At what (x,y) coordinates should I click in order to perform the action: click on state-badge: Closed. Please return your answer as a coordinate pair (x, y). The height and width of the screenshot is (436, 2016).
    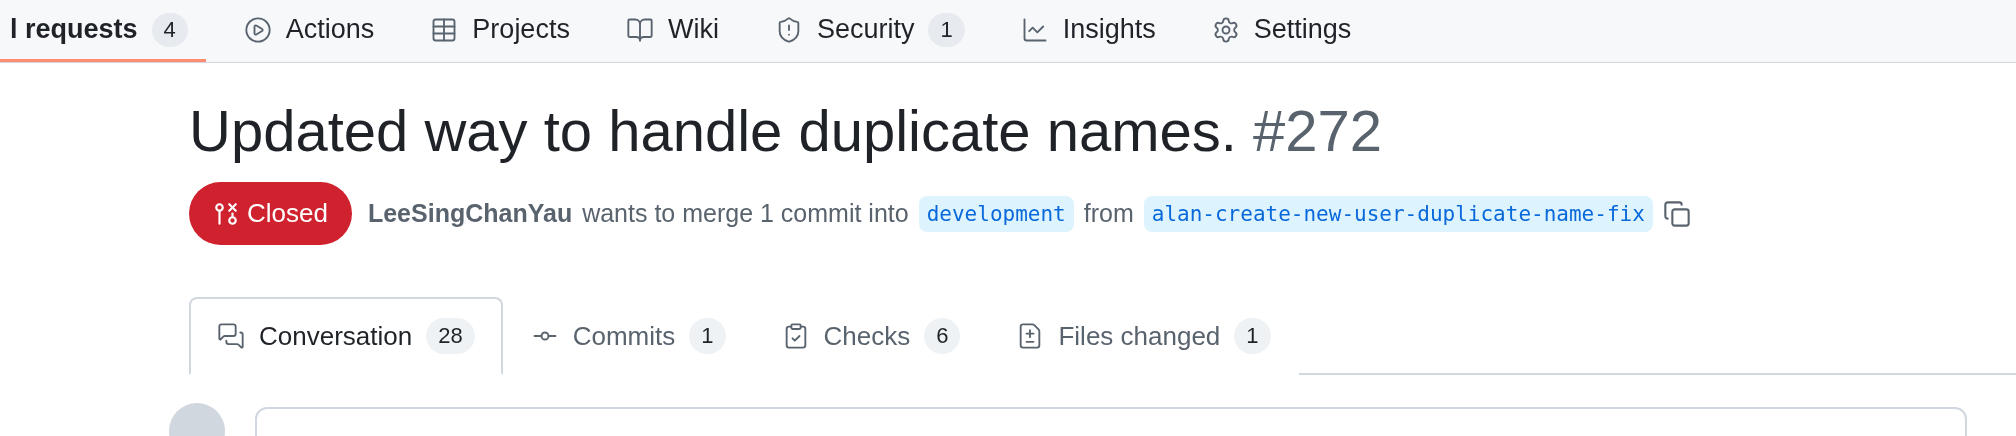
    Looking at the image, I should click on (270, 214).